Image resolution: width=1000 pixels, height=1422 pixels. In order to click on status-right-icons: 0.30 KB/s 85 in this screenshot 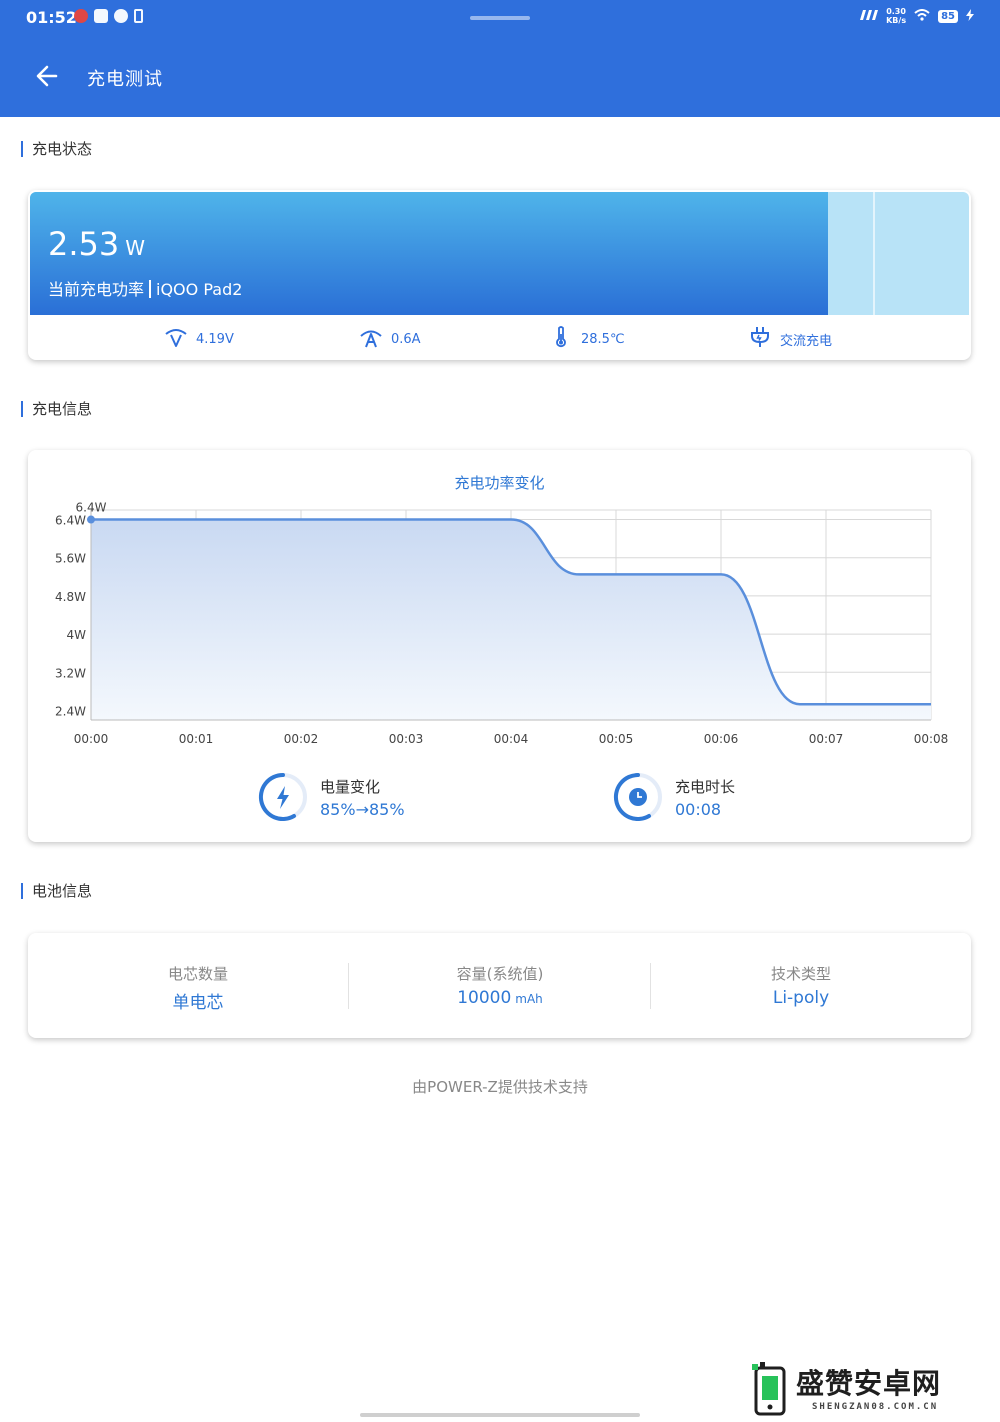, I will do `click(917, 16)`.